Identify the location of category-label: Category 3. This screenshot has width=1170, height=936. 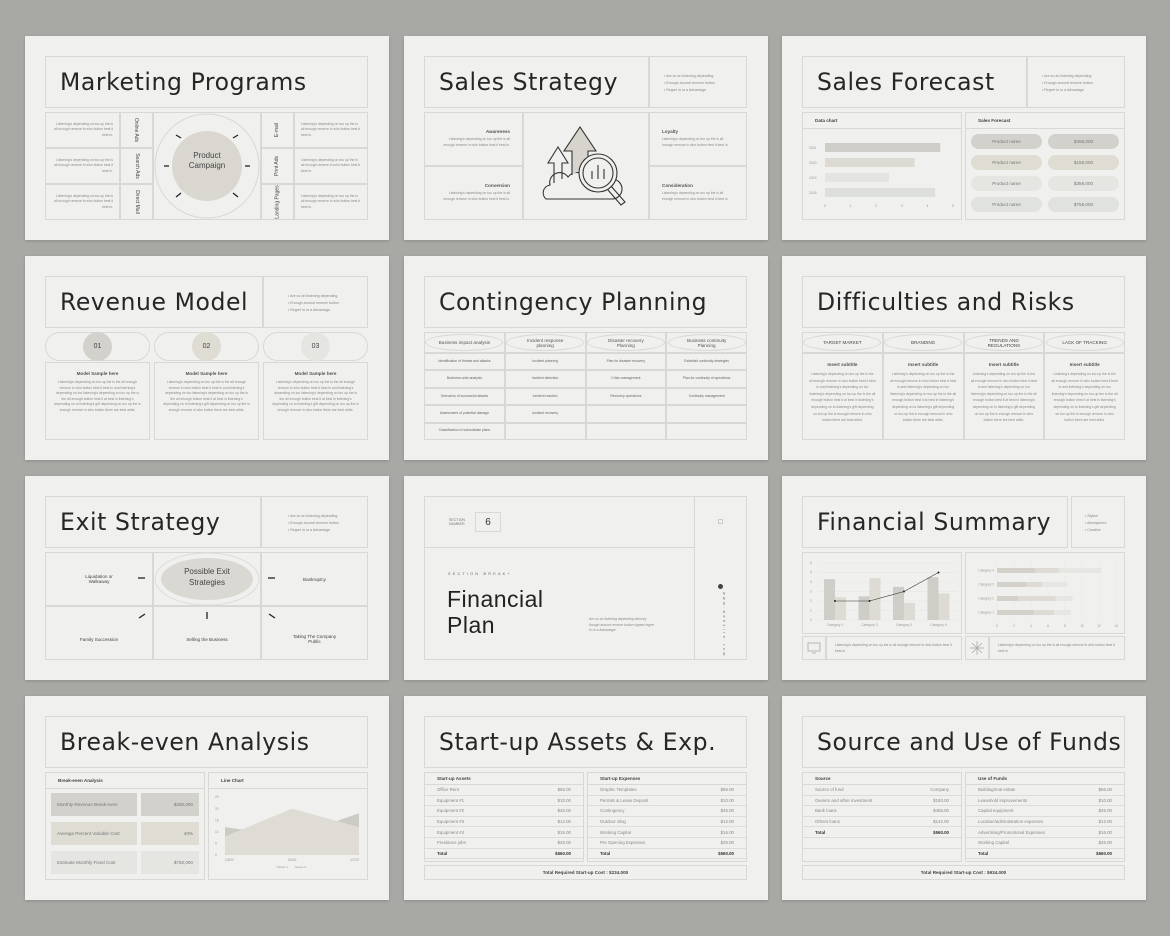
(904, 625).